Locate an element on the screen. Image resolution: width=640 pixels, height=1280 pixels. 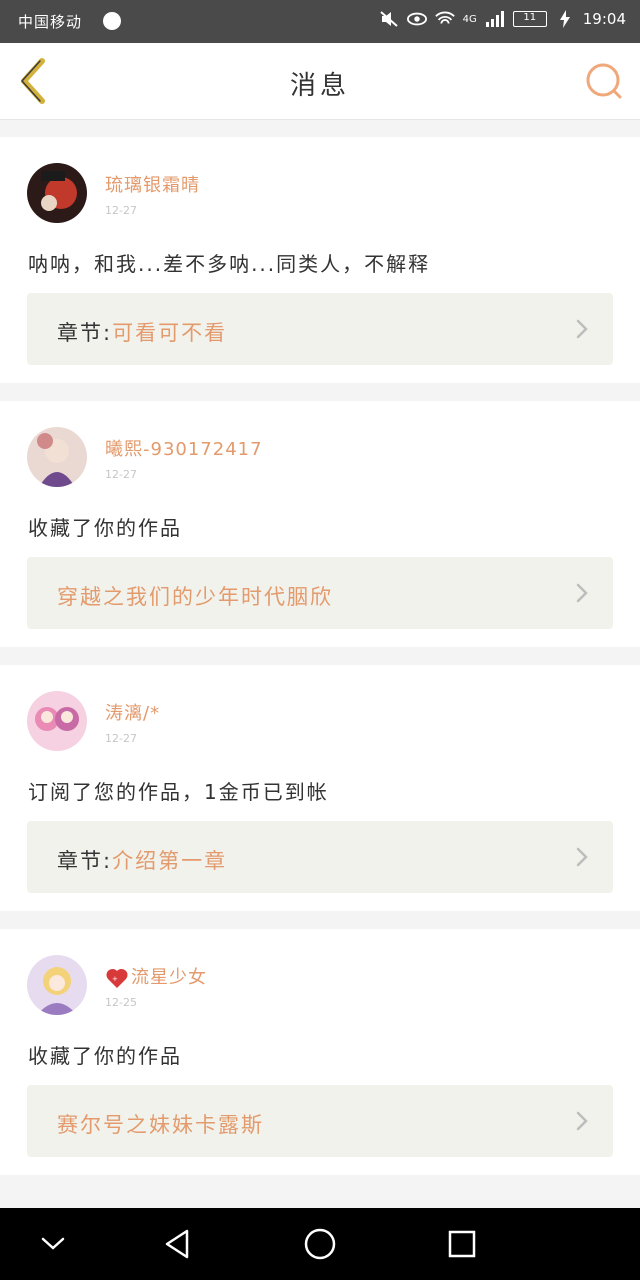
search-icon is located at coordinates (604, 81).